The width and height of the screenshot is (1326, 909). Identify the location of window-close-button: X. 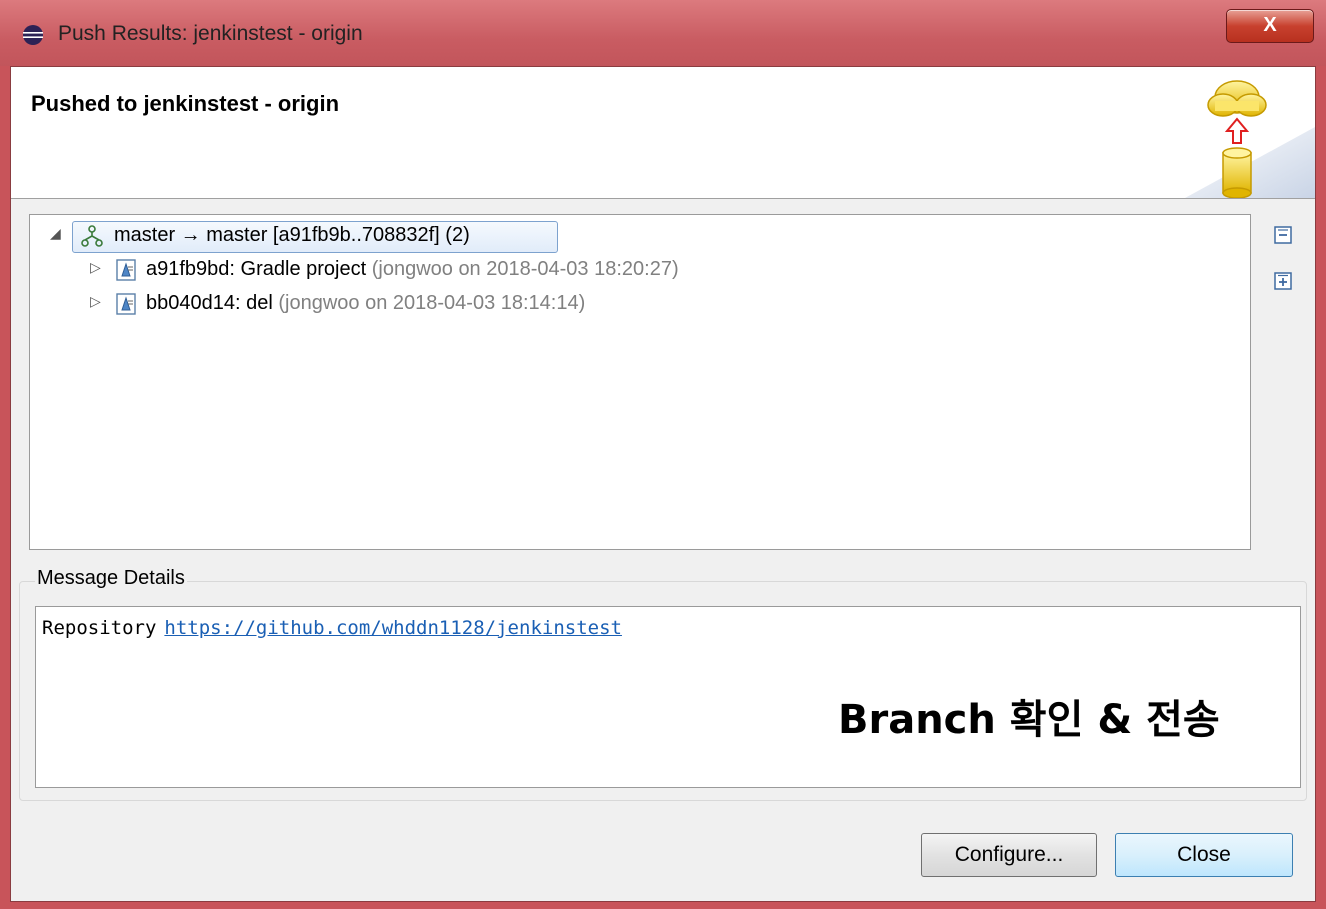
(1270, 26).